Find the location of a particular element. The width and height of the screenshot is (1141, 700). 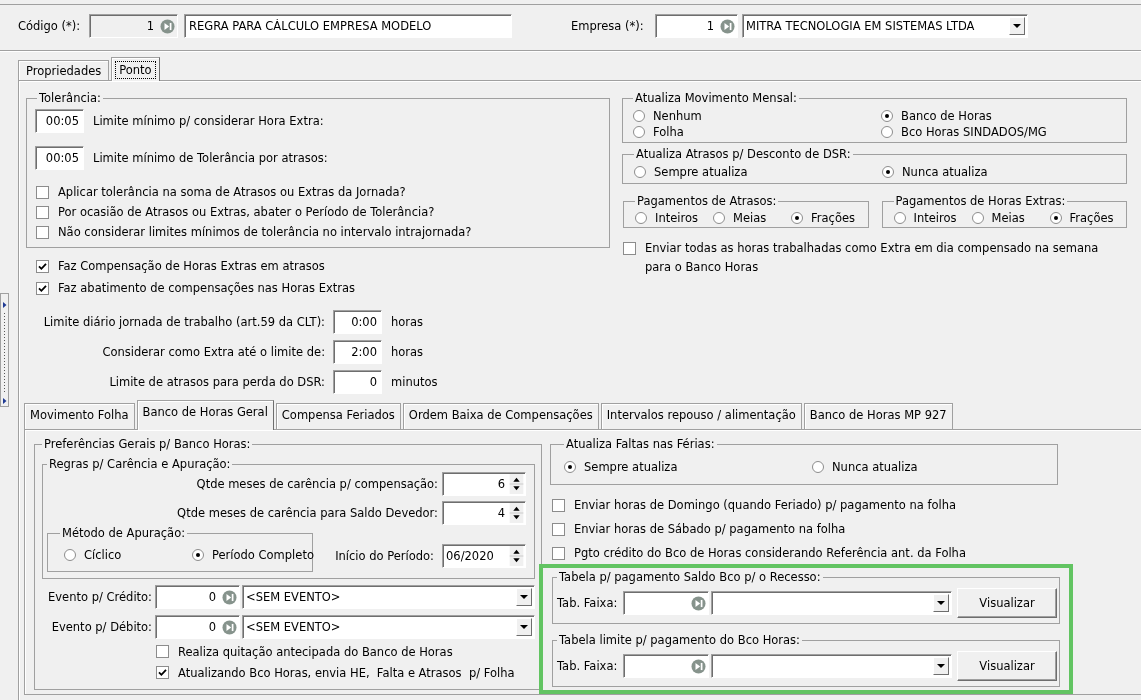

spin-field: 6 is located at coordinates (484, 484).